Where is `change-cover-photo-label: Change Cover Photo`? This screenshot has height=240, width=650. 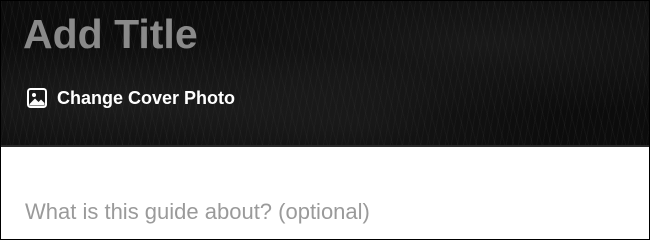
change-cover-photo-label: Change Cover Photo is located at coordinates (146, 98).